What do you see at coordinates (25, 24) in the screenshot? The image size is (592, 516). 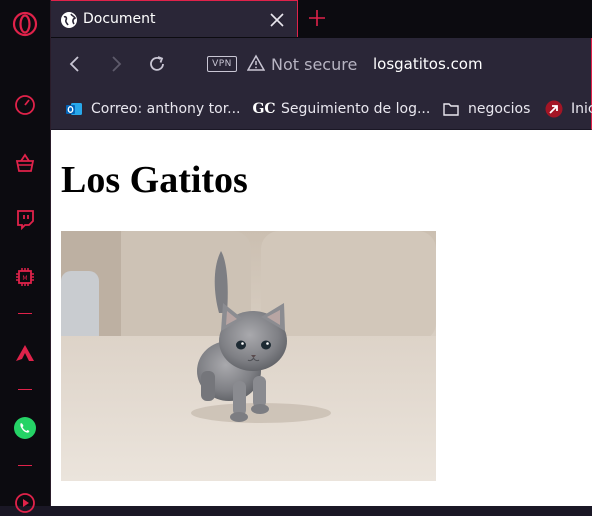 I see `opera-logo` at bounding box center [25, 24].